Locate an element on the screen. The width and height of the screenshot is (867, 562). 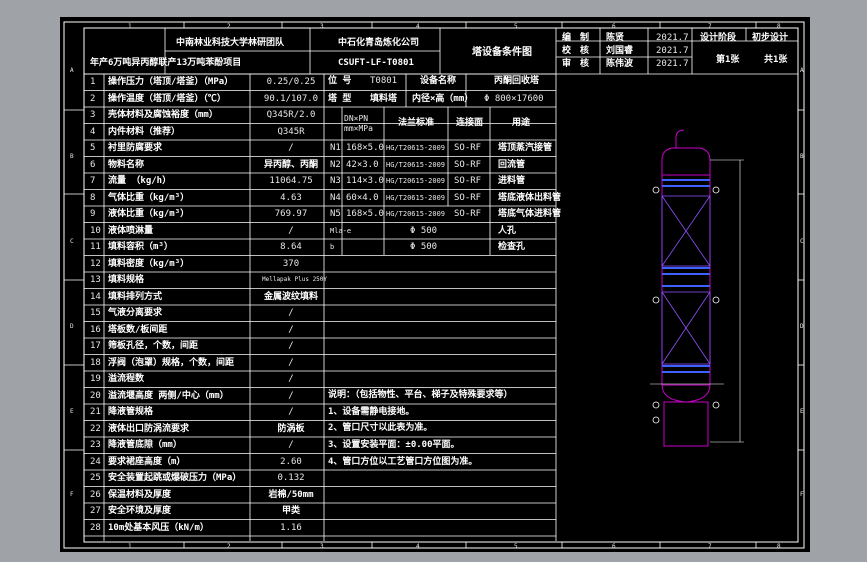
nozzle-use: 塔顶蒸汽接管 is located at coordinates (525, 148).